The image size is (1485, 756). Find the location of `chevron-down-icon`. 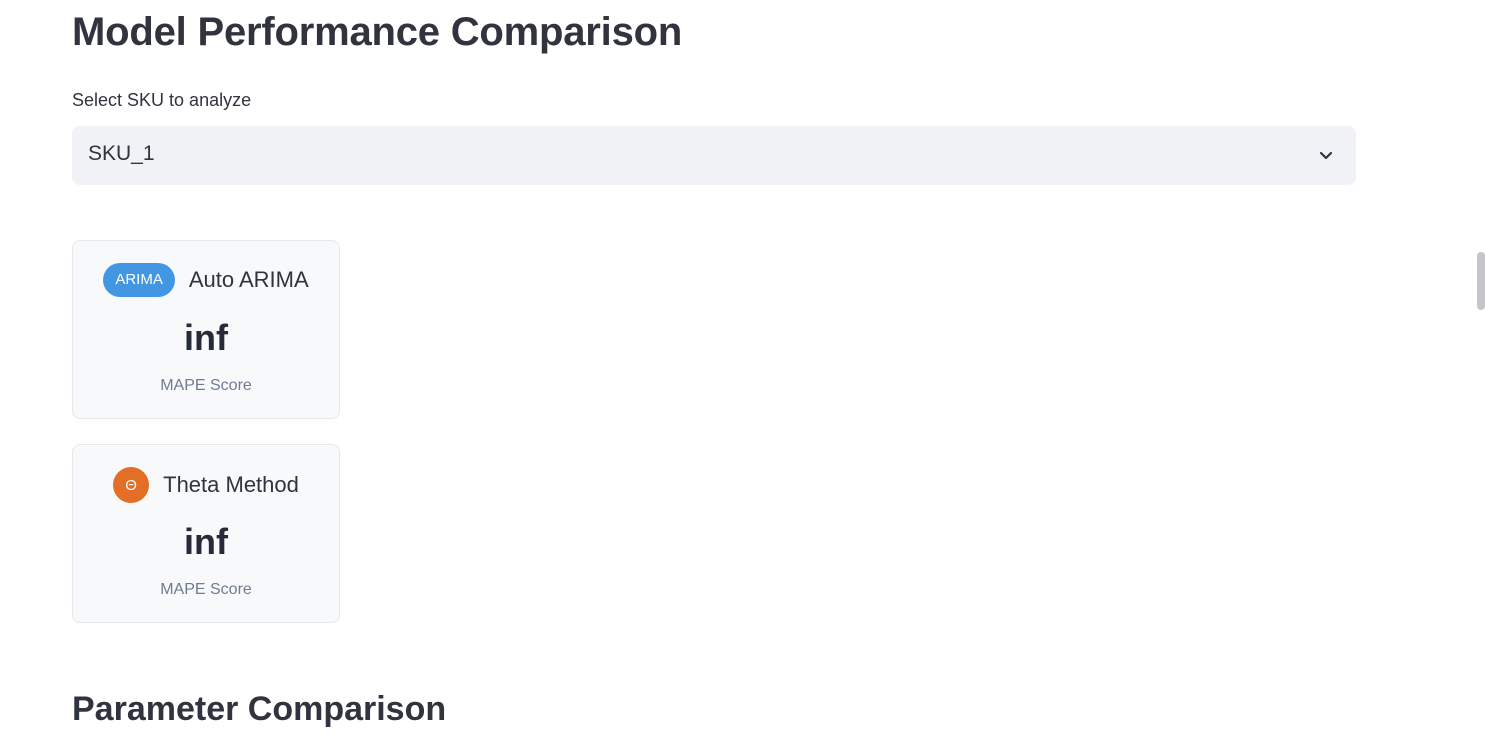

chevron-down-icon is located at coordinates (1326, 155).